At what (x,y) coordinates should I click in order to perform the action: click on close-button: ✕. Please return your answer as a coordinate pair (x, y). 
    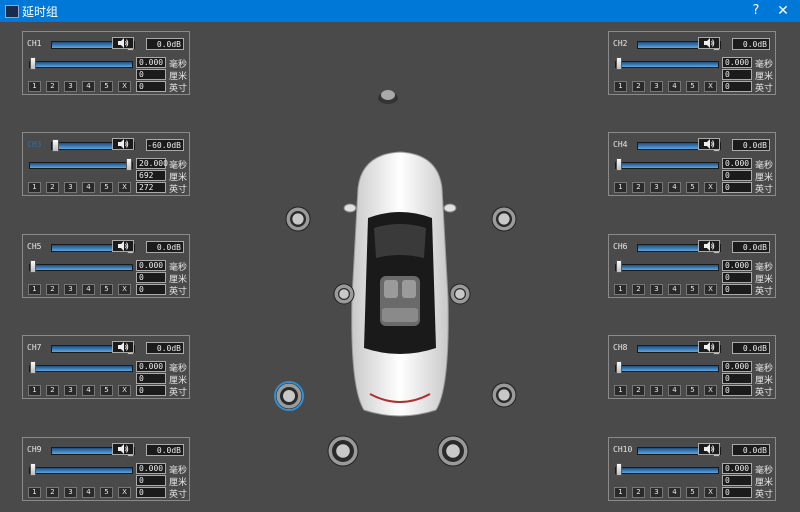
    Looking at the image, I should click on (783, 11).